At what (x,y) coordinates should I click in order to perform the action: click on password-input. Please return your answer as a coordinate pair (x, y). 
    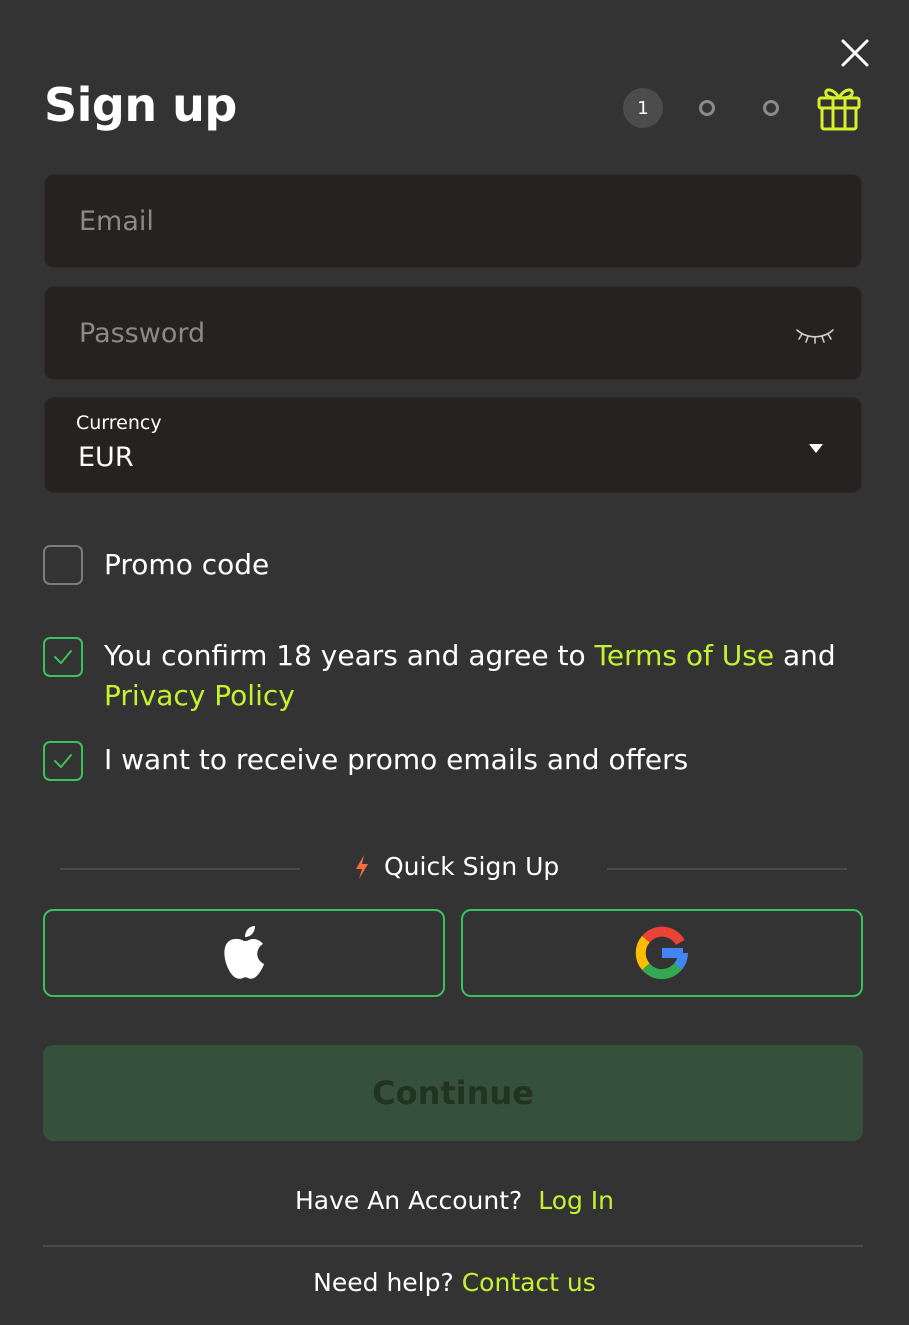
    Looking at the image, I should click on (453, 333).